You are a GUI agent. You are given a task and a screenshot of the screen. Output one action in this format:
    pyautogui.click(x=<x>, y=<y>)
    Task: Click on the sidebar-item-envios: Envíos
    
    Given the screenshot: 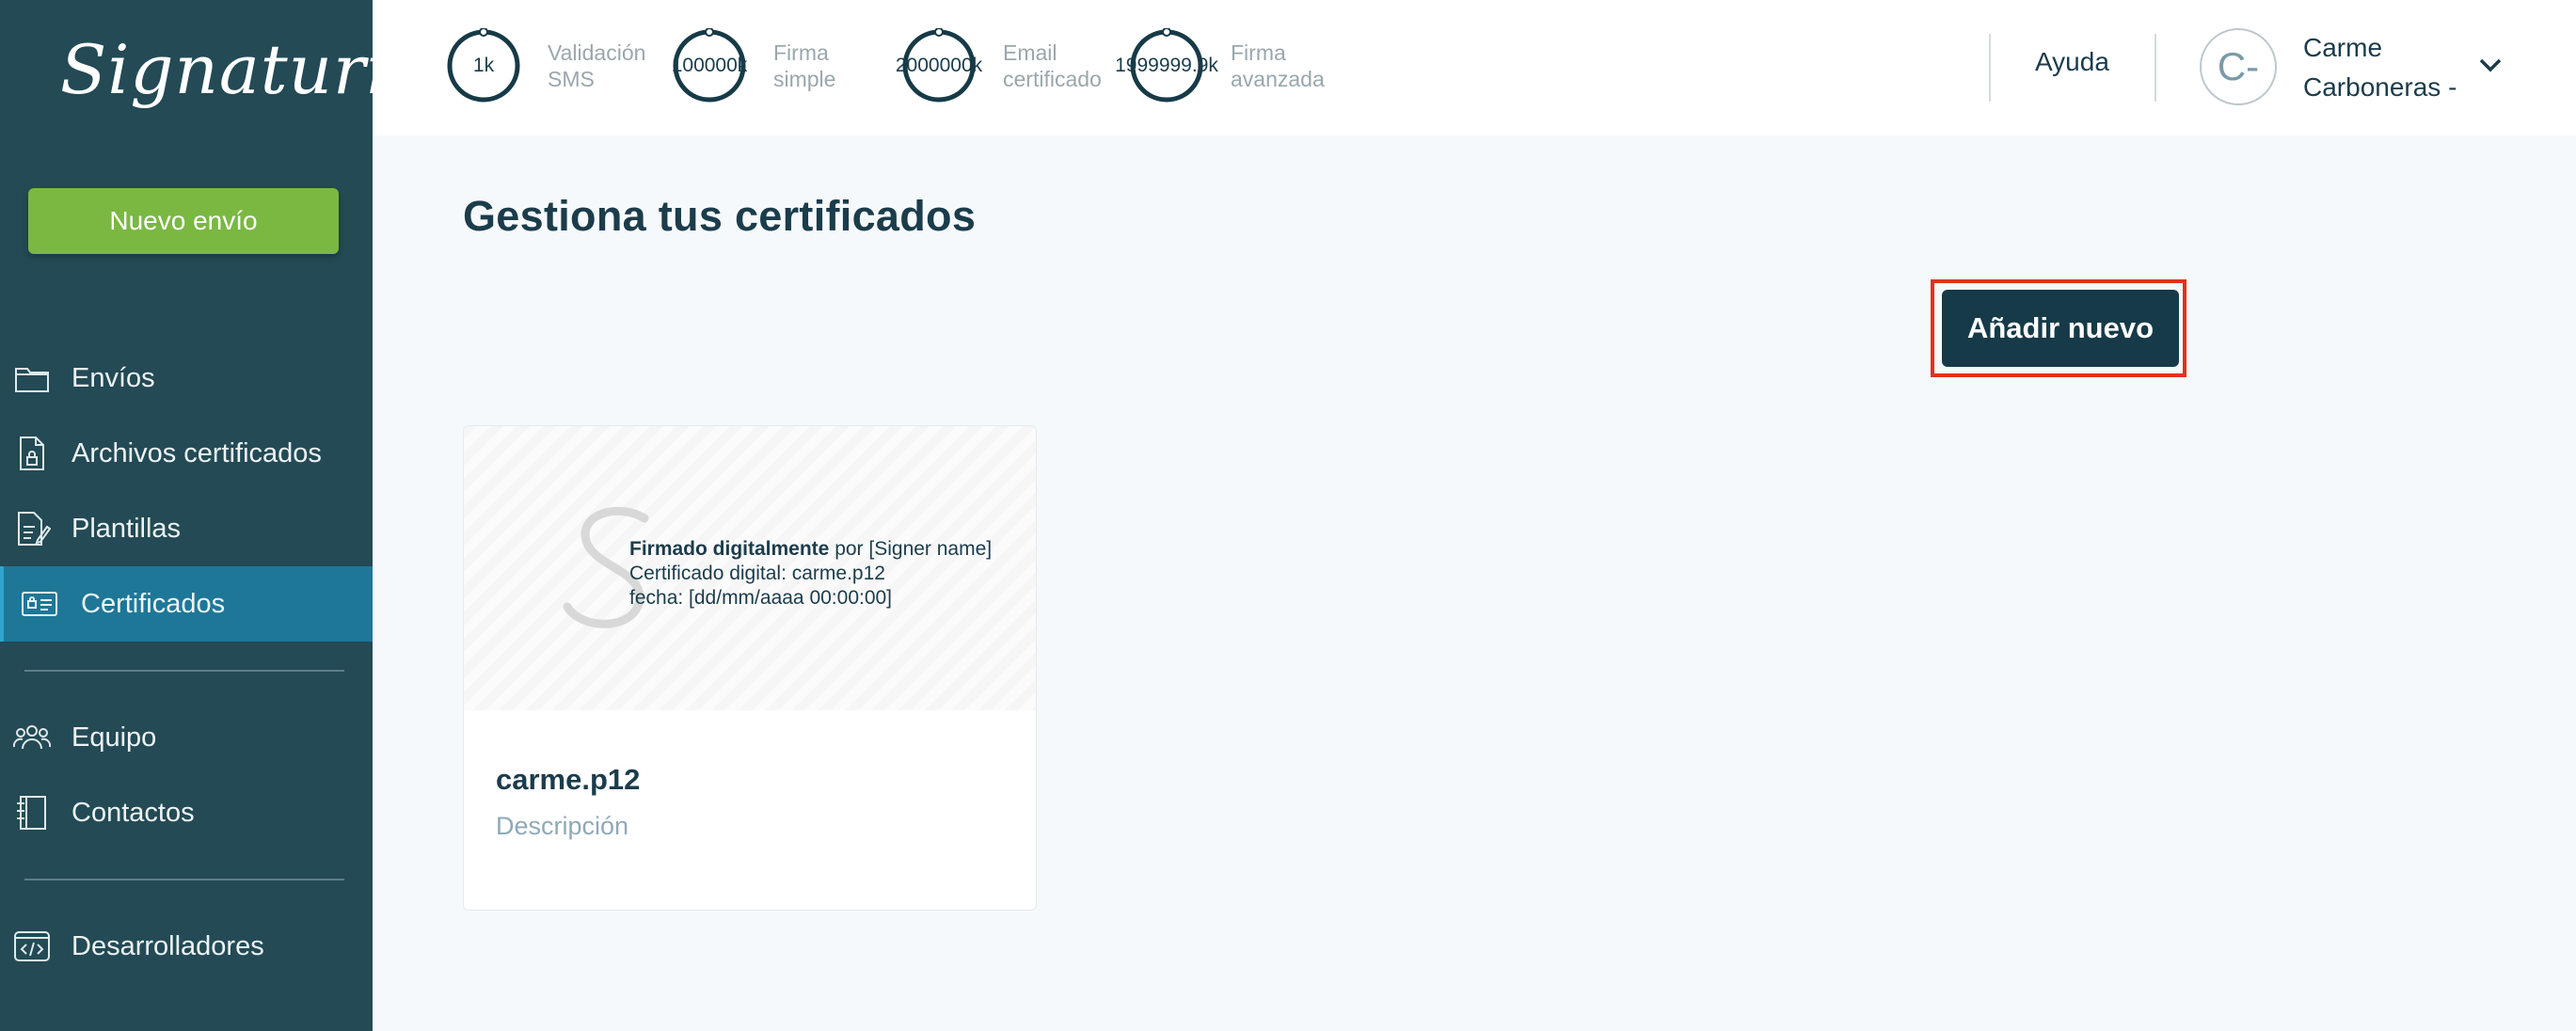 What is the action you would take?
    pyautogui.click(x=186, y=379)
    